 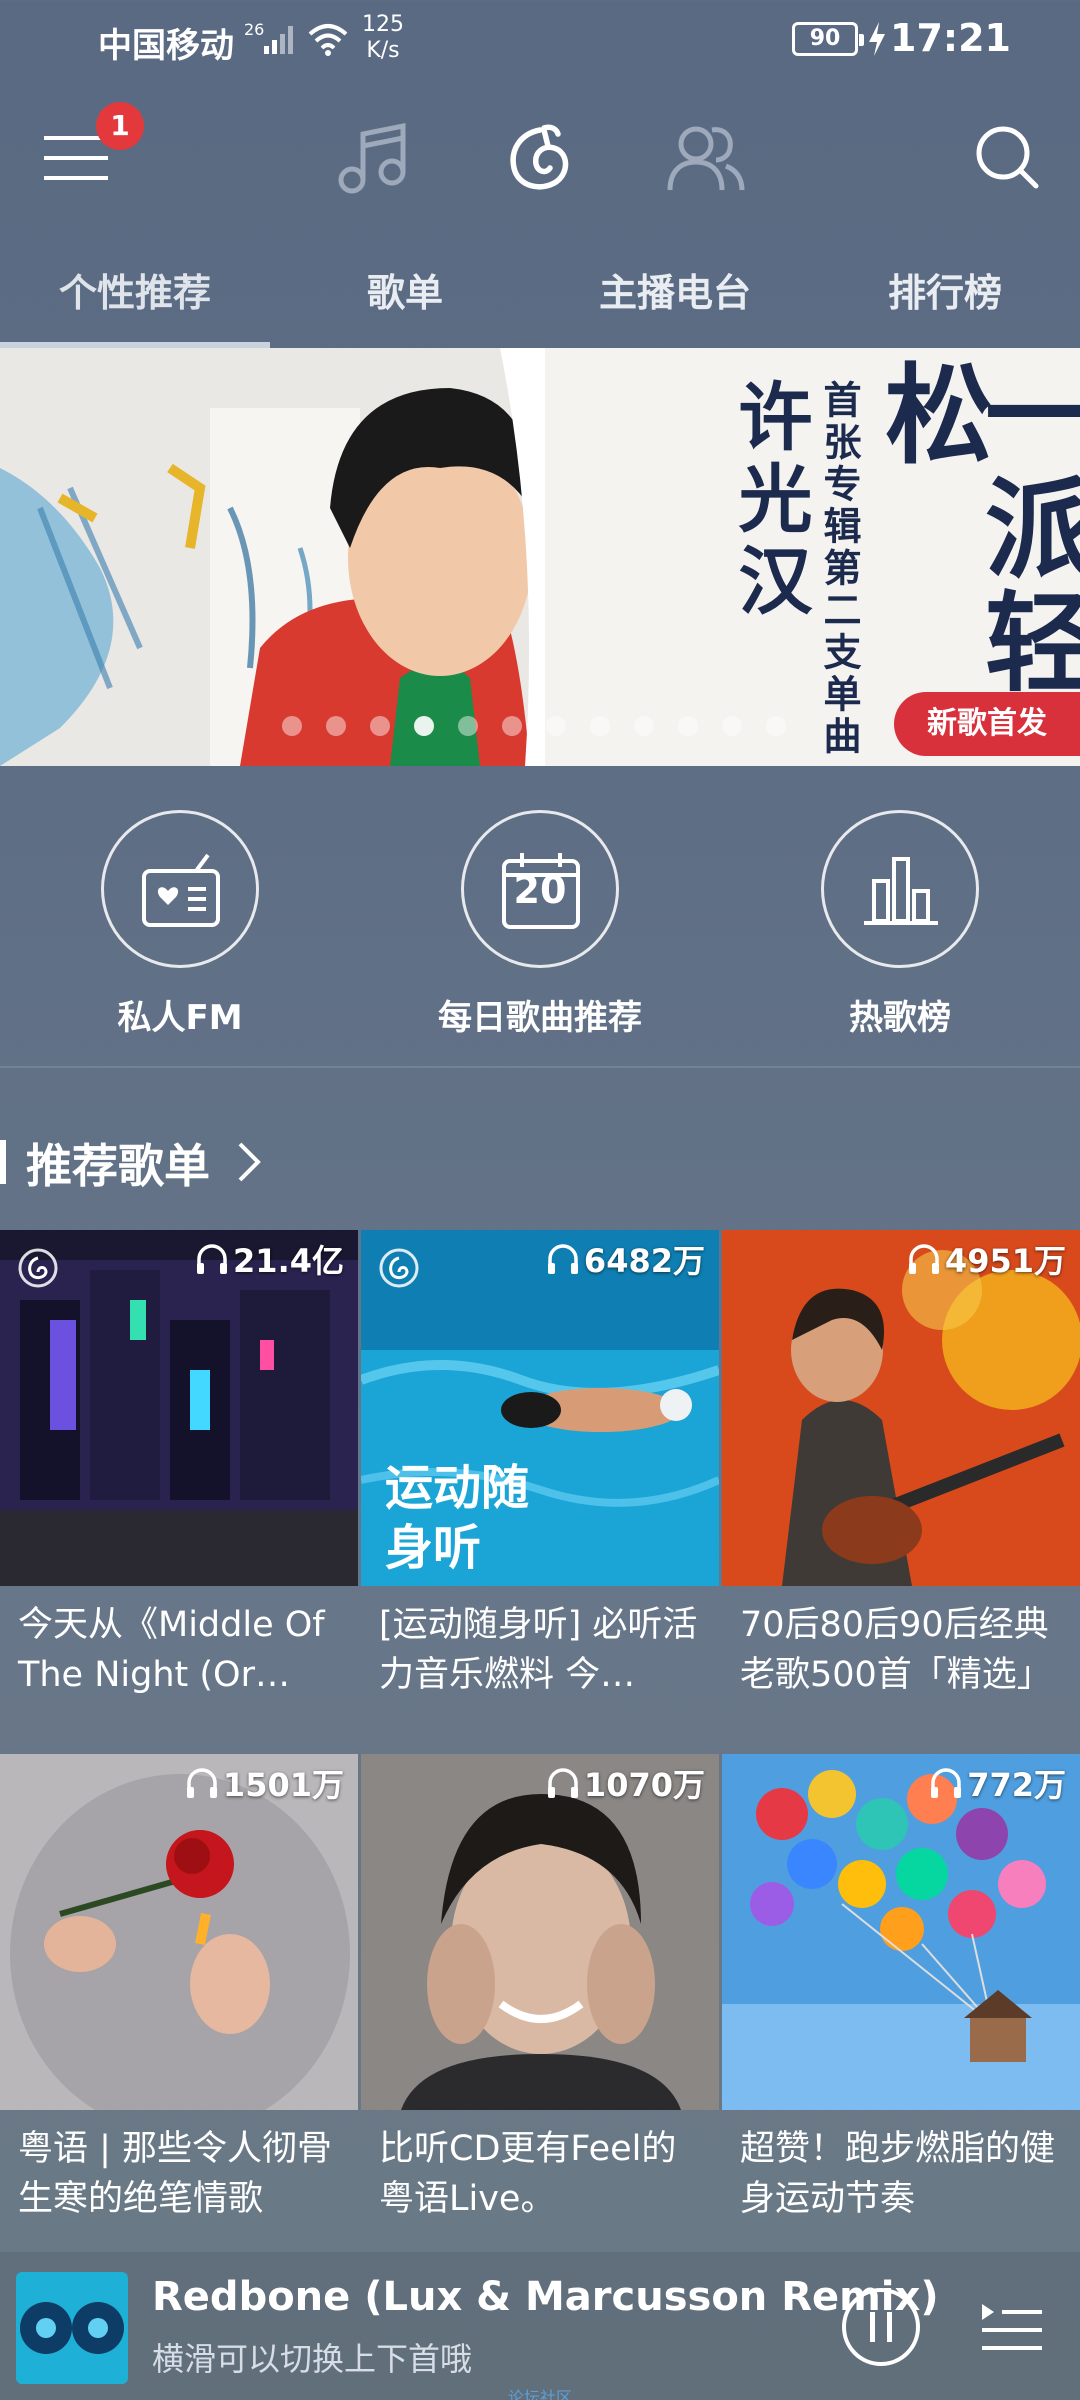 I want to click on hot-chart-circle, so click(x=900, y=889).